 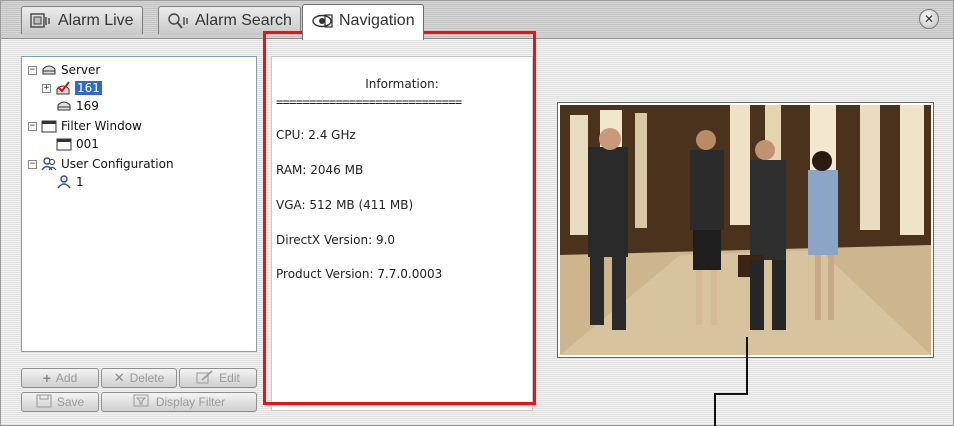 I want to click on tab-alarm-search: Alarm Search, so click(x=229, y=20).